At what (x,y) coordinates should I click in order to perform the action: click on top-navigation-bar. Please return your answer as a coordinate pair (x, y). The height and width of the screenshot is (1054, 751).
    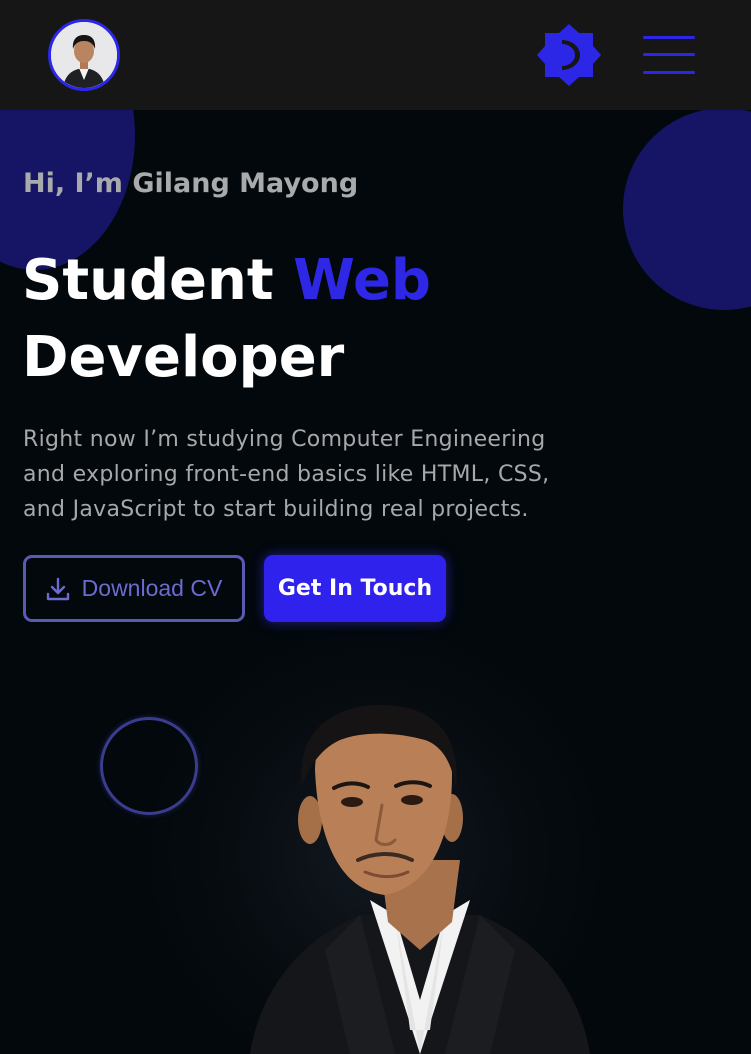
    Looking at the image, I should click on (375, 55).